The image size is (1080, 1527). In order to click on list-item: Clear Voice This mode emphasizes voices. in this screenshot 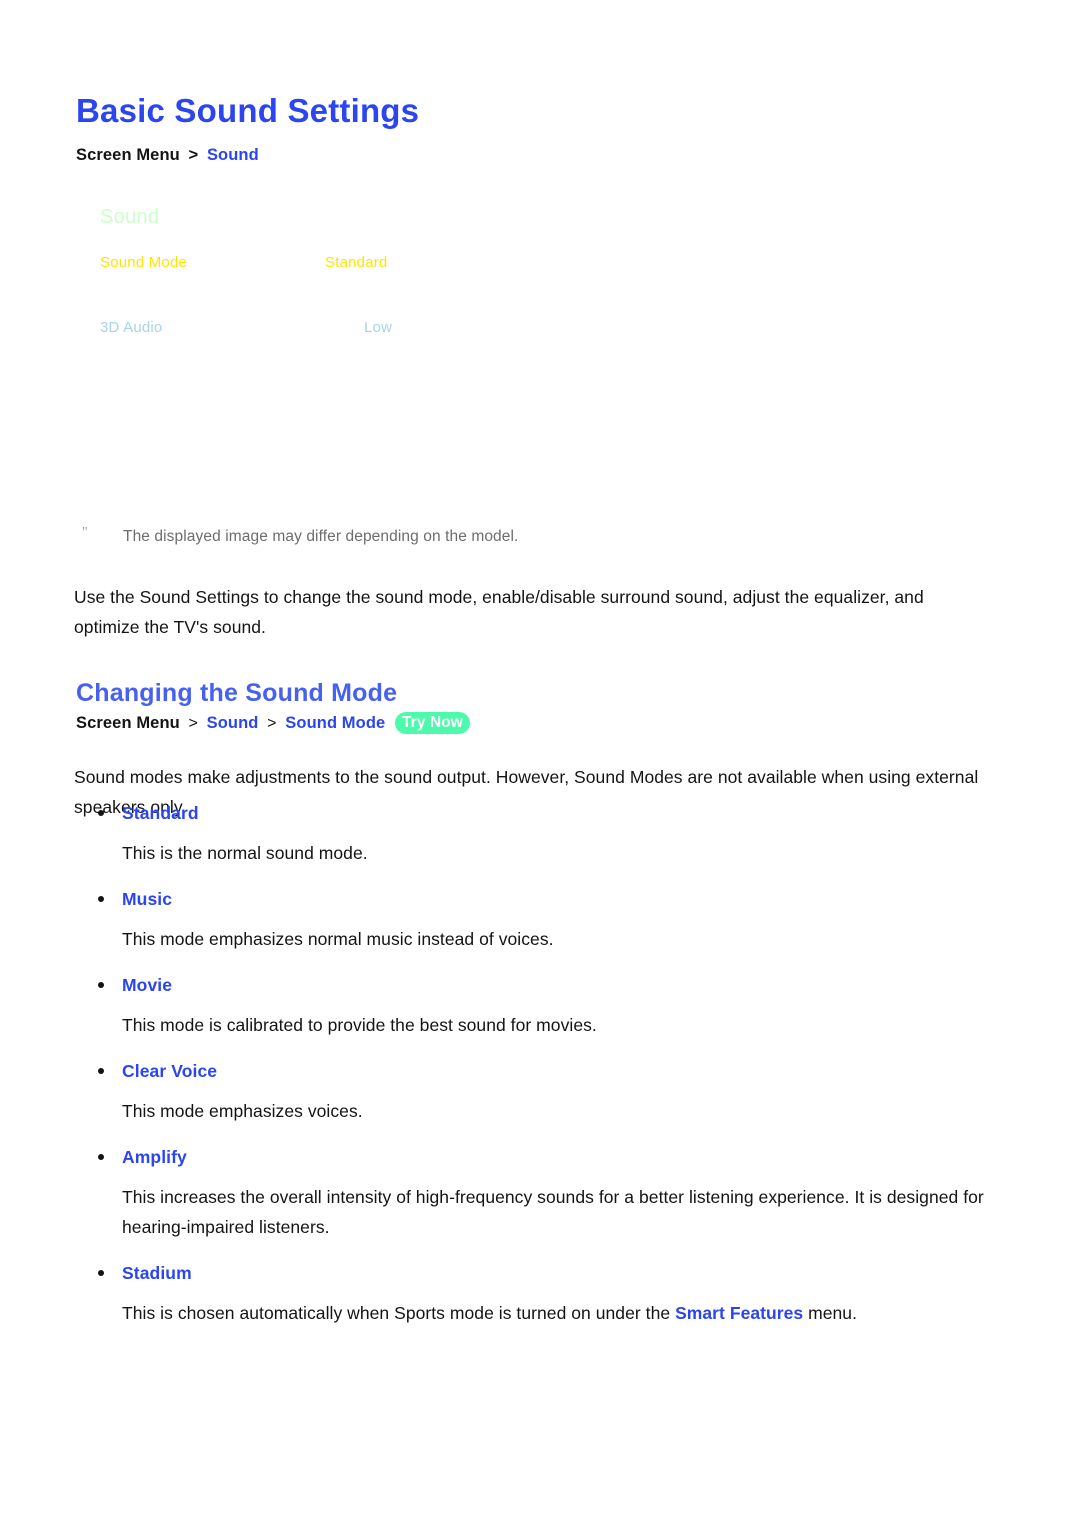, I will do `click(544, 1092)`.